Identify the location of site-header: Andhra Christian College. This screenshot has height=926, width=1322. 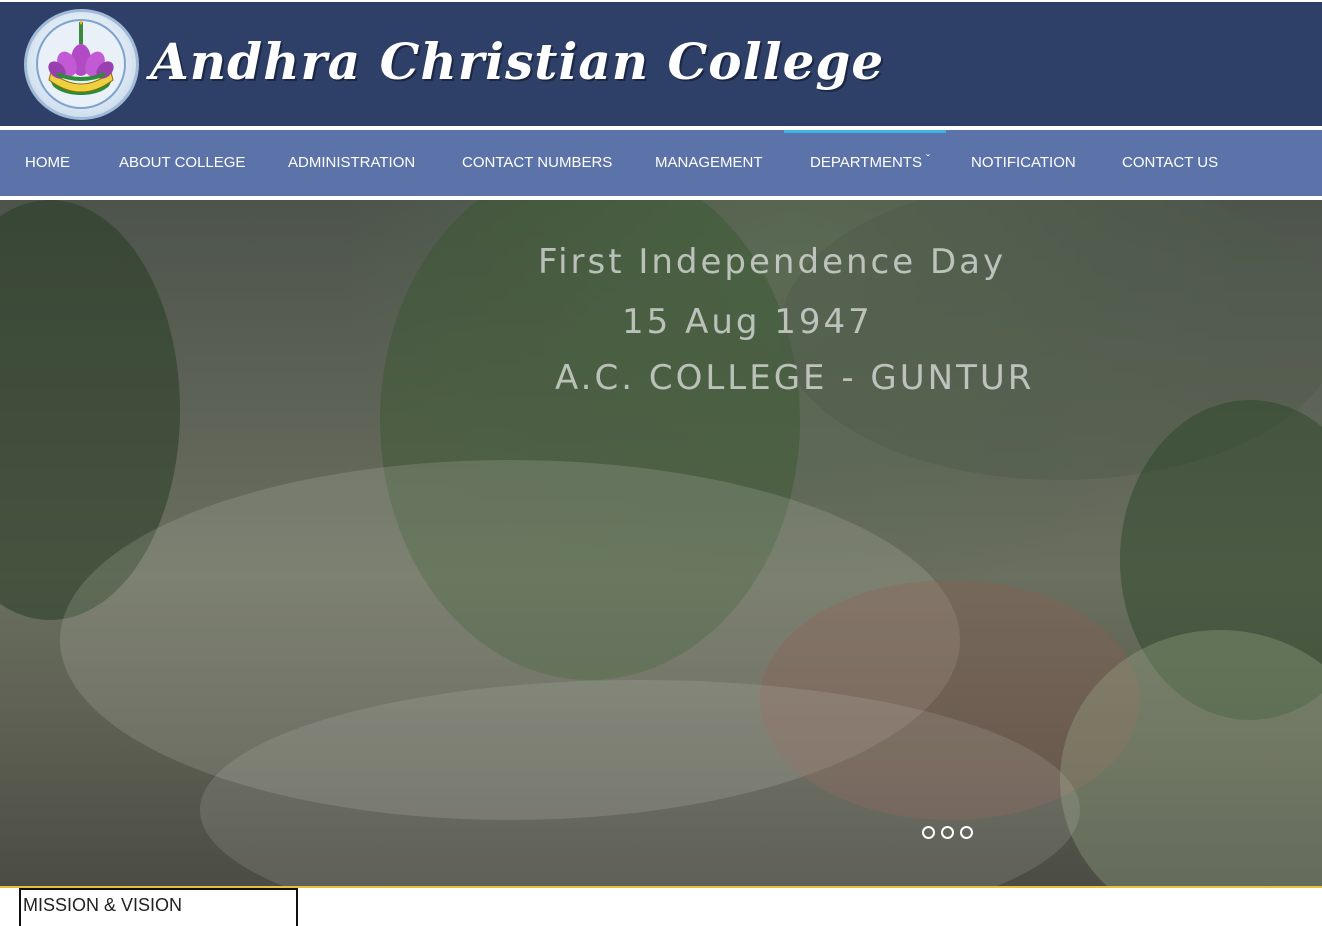
(661, 64).